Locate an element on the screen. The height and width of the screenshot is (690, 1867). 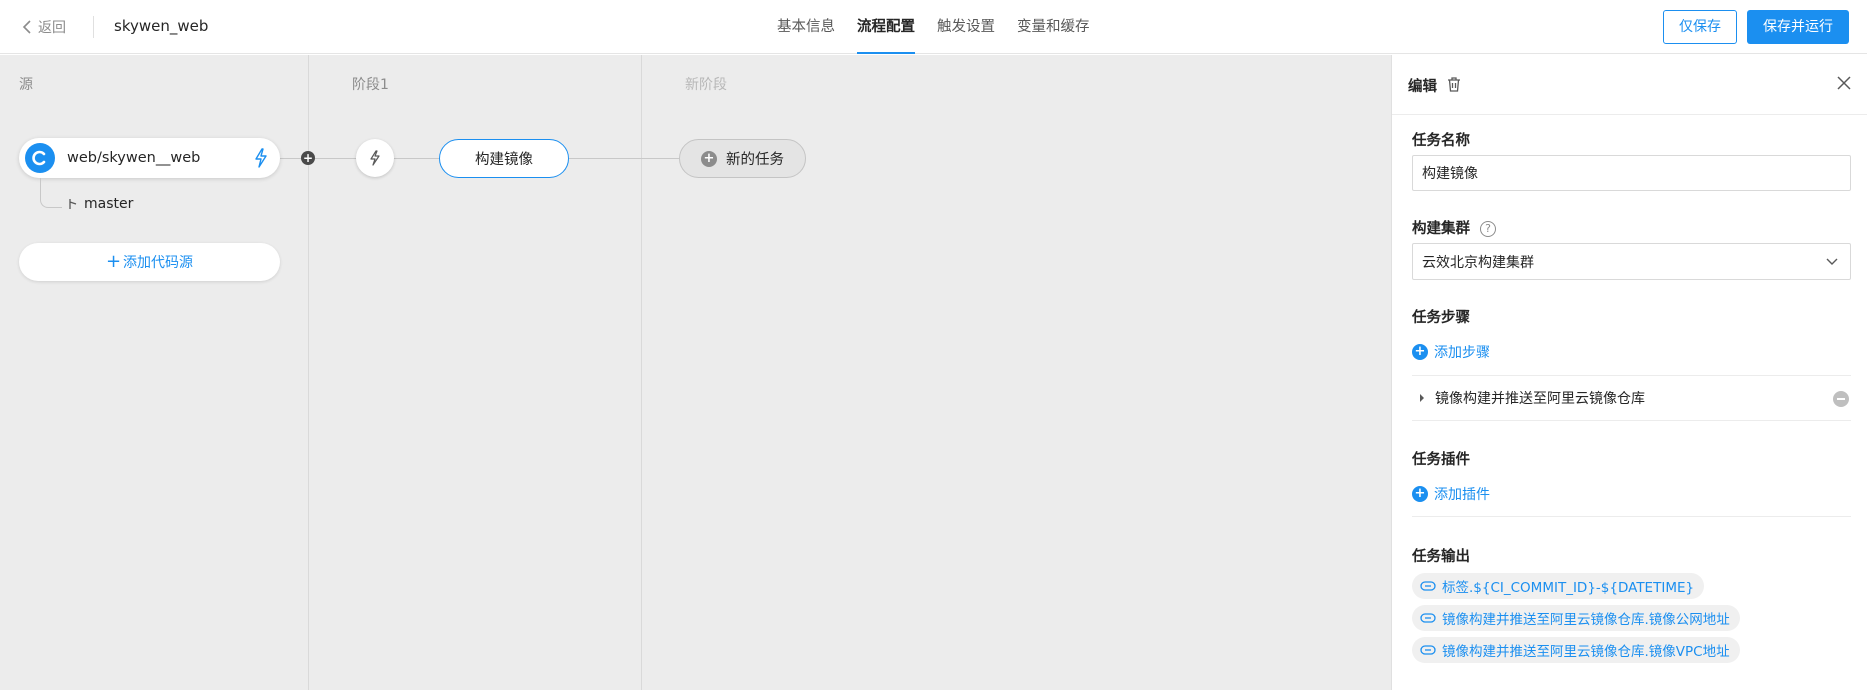
panel-title: 编辑 is located at coordinates (1422, 87).